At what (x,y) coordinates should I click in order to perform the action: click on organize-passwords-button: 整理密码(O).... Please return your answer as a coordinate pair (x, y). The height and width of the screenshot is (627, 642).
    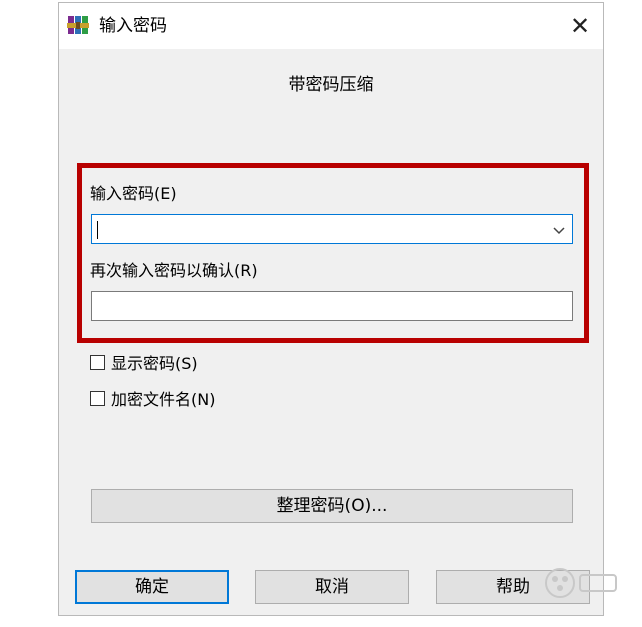
    Looking at the image, I should click on (332, 506).